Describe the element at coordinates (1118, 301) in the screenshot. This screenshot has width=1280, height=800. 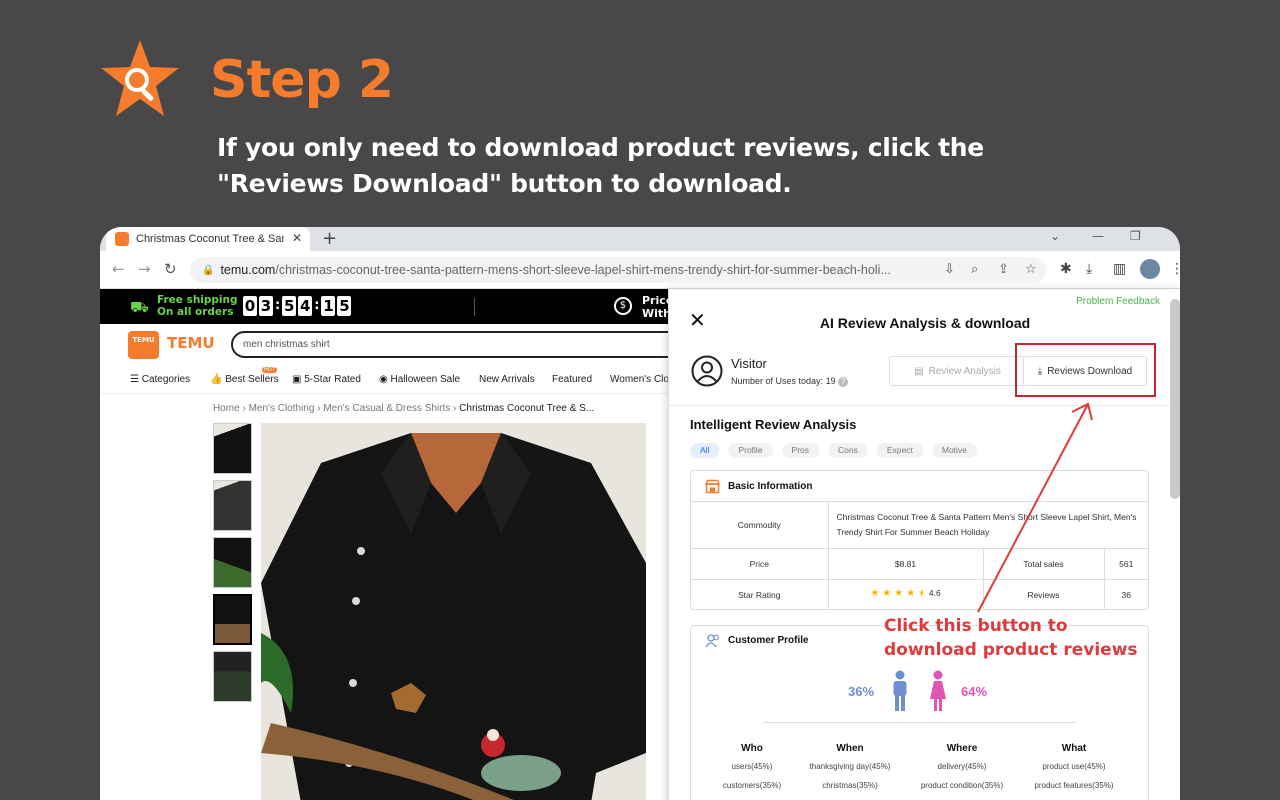
I see `problem-feedback-link: Problem Feedback` at that location.